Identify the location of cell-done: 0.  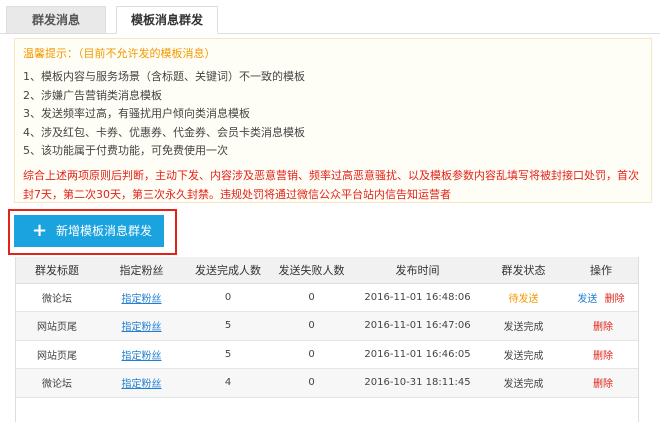
(228, 297).